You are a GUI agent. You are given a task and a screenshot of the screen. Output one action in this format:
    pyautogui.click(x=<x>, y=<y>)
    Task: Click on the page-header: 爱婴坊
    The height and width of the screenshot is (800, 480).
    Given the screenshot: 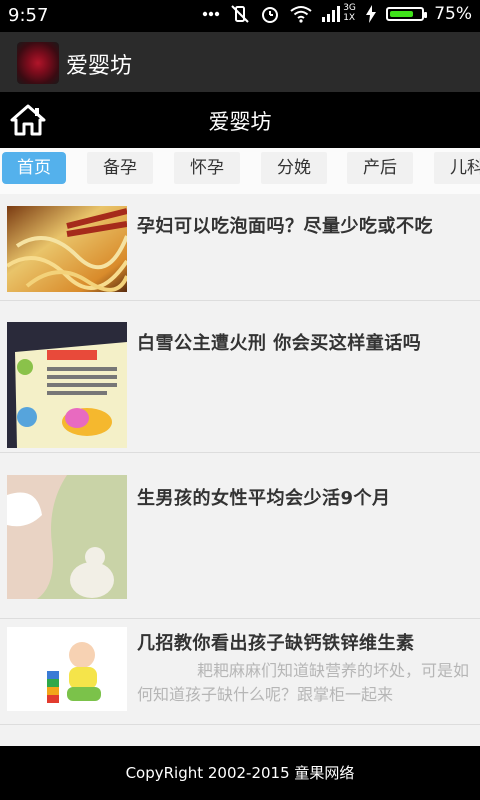 What is the action you would take?
    pyautogui.click(x=240, y=120)
    